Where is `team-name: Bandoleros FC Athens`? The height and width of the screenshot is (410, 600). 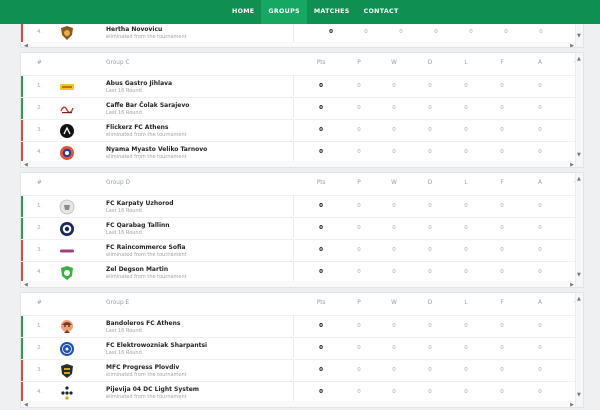
team-name: Bandoleros FC Athens is located at coordinates (143, 323).